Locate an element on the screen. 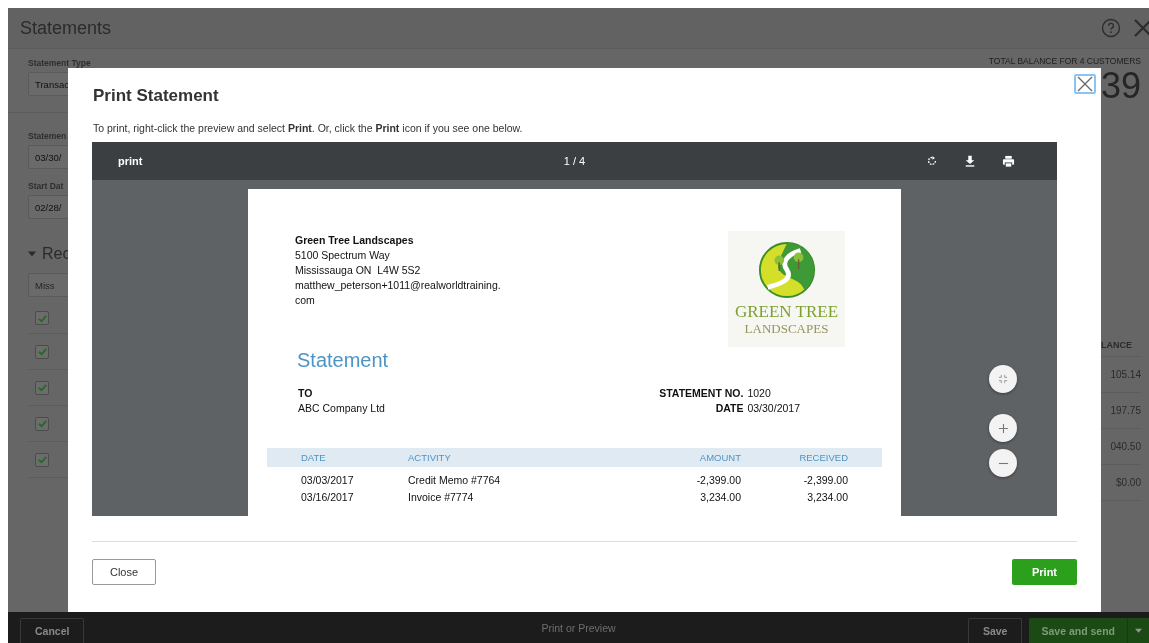 The image size is (1149, 643). print-or-preview-link: Print or Preview is located at coordinates (578, 628).